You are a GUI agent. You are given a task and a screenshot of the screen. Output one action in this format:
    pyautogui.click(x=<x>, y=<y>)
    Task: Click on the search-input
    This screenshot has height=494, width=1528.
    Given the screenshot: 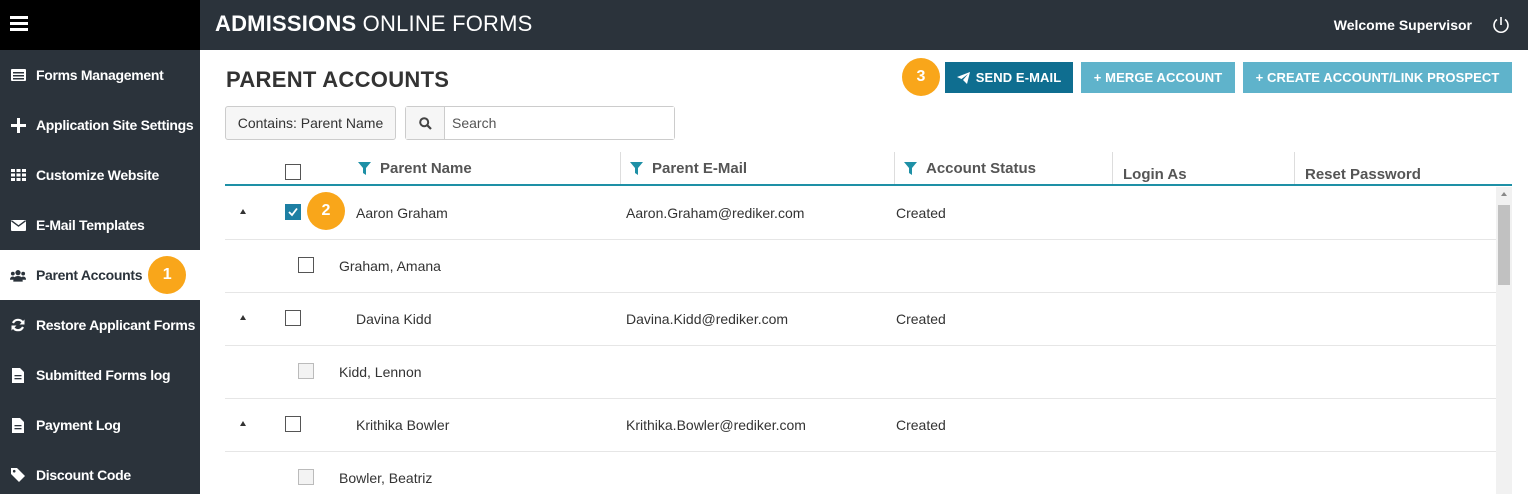 What is the action you would take?
    pyautogui.click(x=559, y=123)
    